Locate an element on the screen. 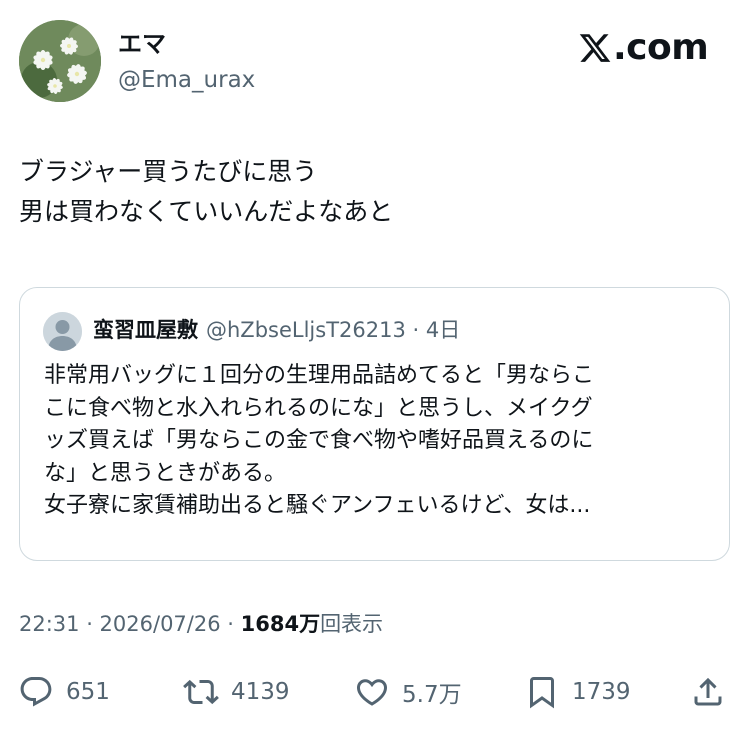 This screenshot has width=750, height=736. like-count: 5.7万 is located at coordinates (432, 695).